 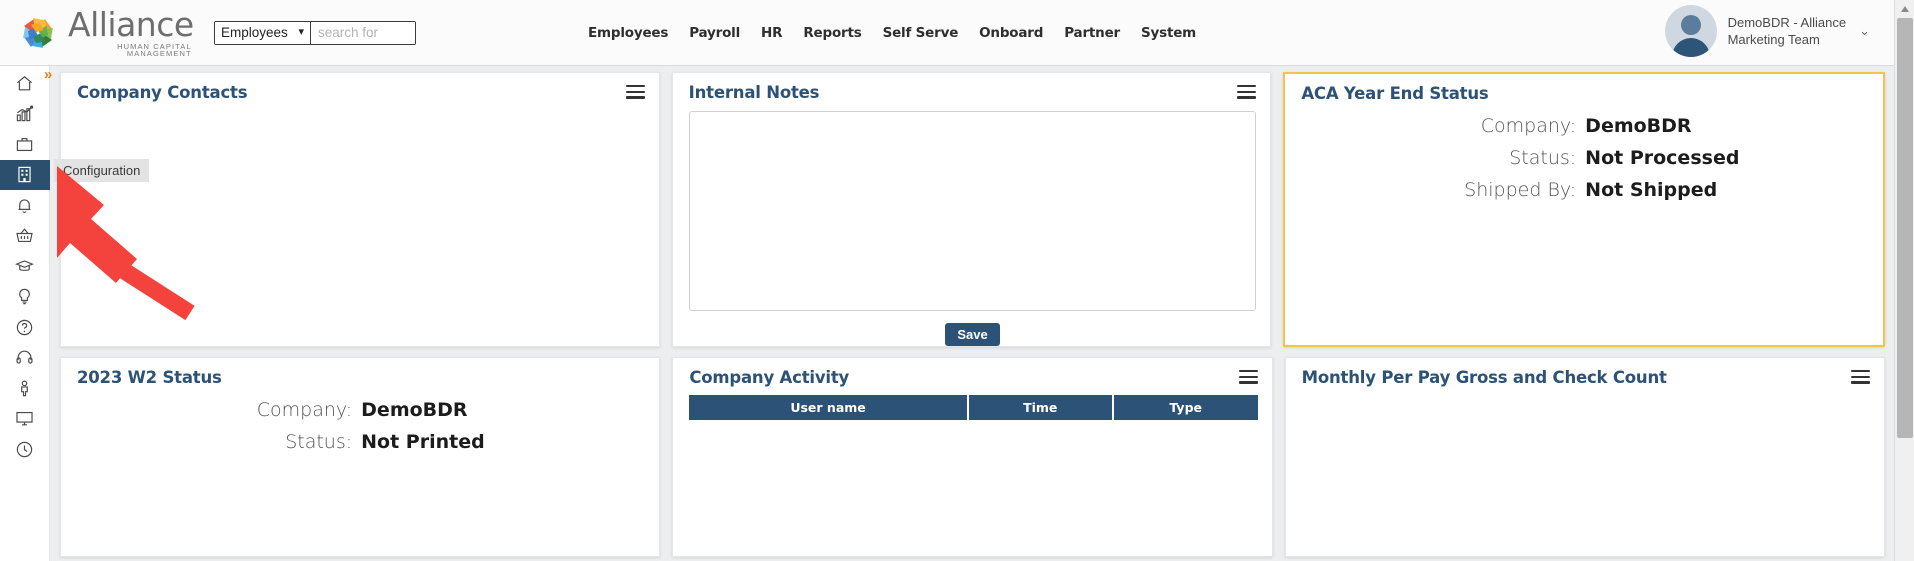 I want to click on sidebar-item-configuration, so click(x=25, y=174).